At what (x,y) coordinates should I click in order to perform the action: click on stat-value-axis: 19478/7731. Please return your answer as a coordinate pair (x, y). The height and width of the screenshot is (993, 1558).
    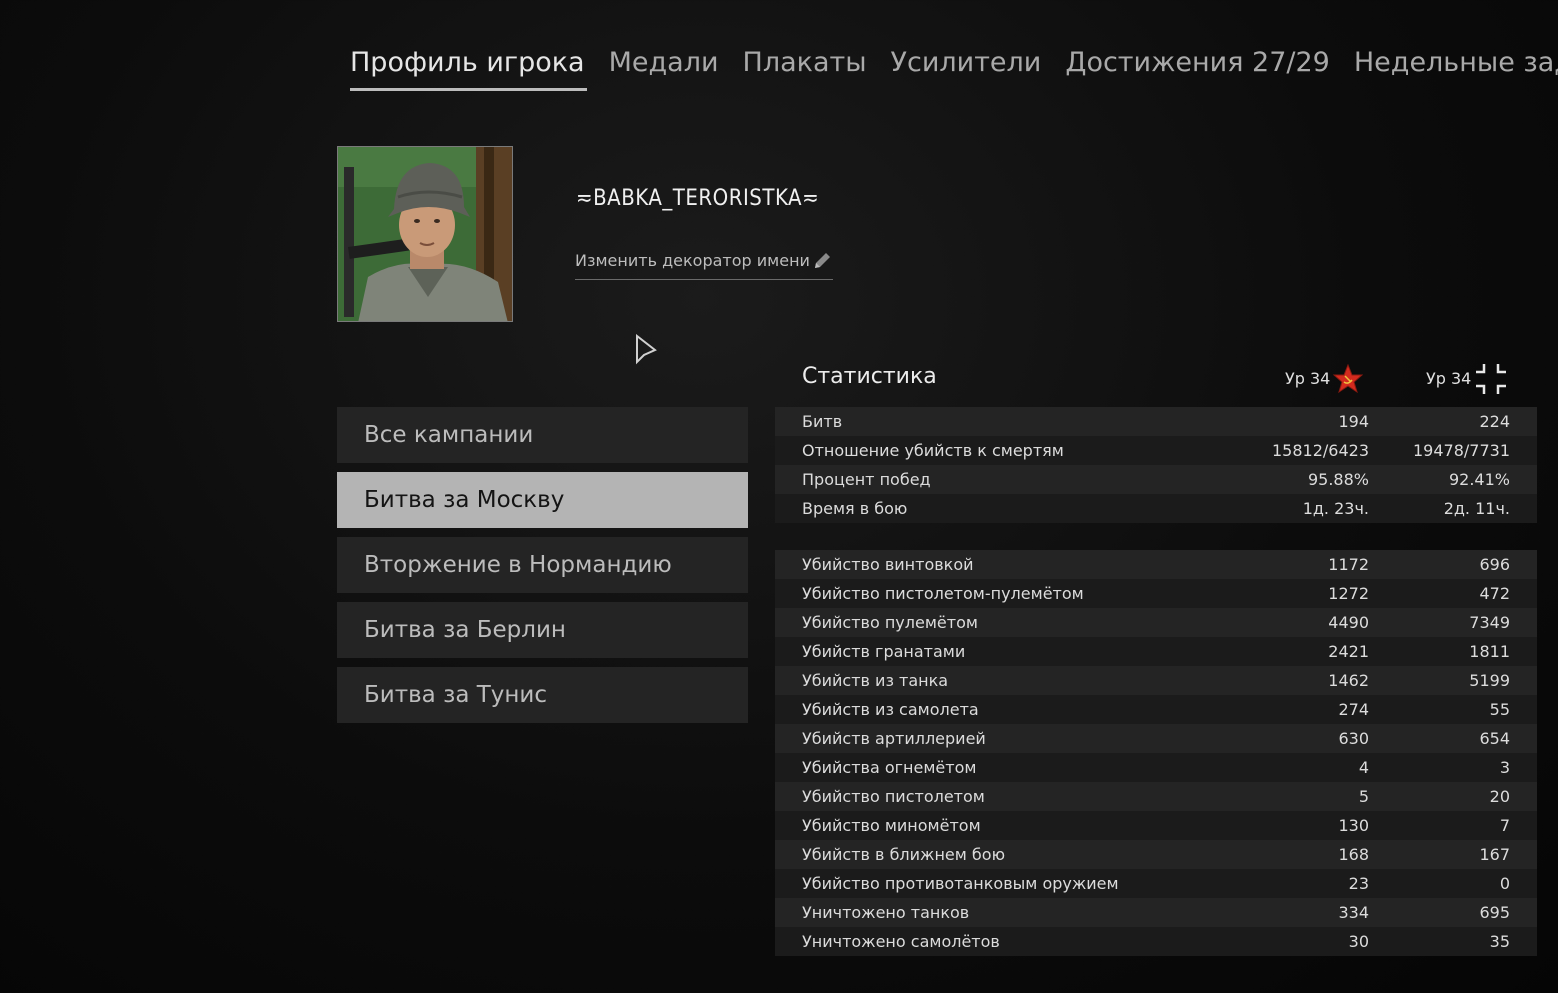
    Looking at the image, I should click on (1461, 450).